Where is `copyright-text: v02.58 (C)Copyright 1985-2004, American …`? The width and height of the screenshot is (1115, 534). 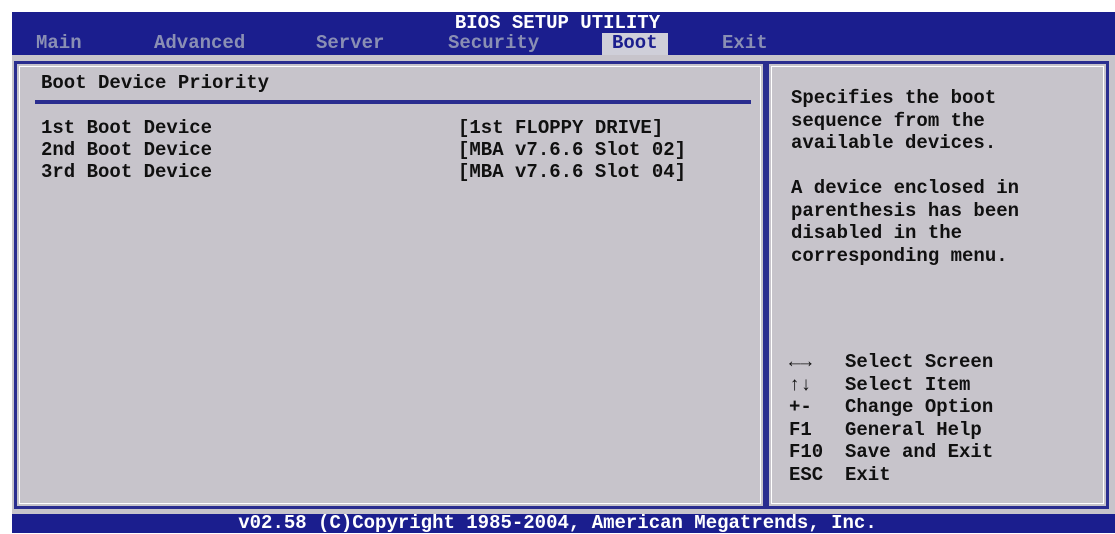
copyright-text: v02.58 (C)Copyright 1985-2004, American … is located at coordinates (557, 523).